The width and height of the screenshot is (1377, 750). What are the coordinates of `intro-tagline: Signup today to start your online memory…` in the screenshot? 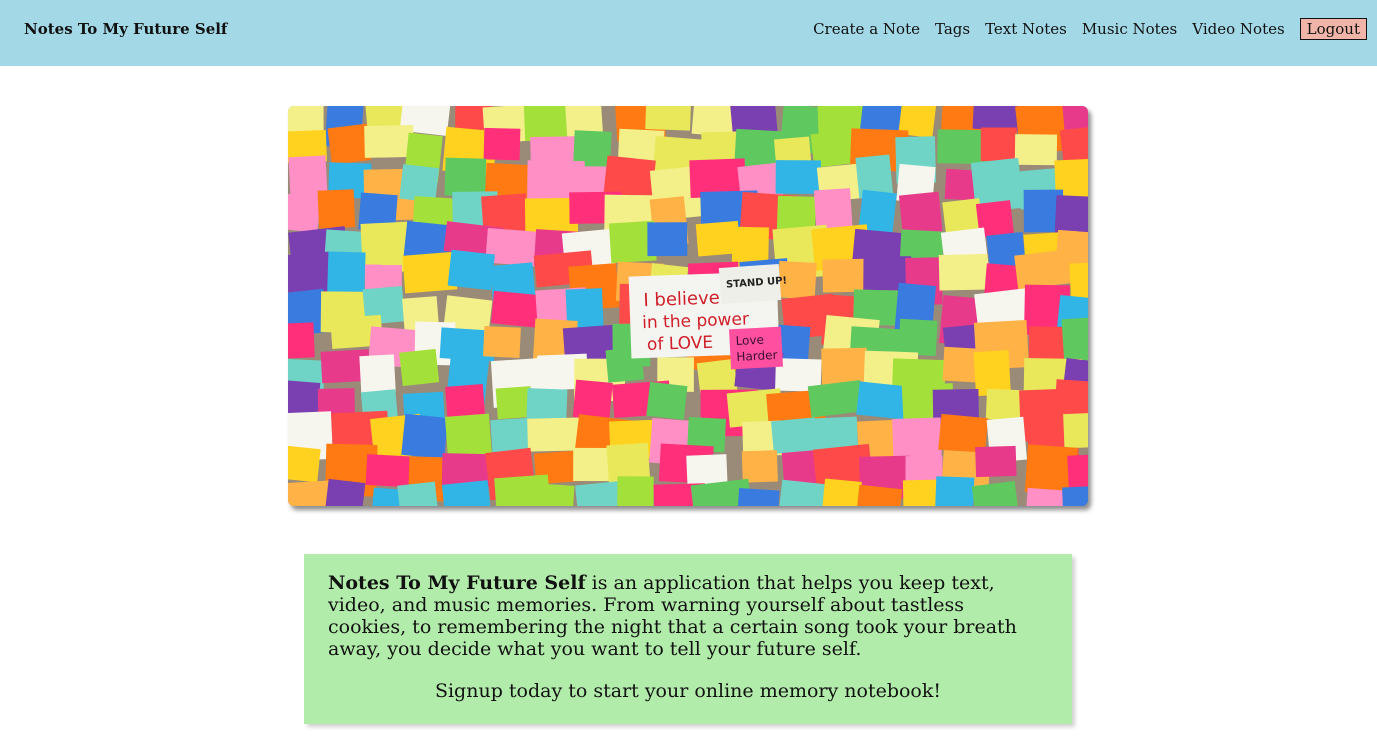 It's located at (688, 691).